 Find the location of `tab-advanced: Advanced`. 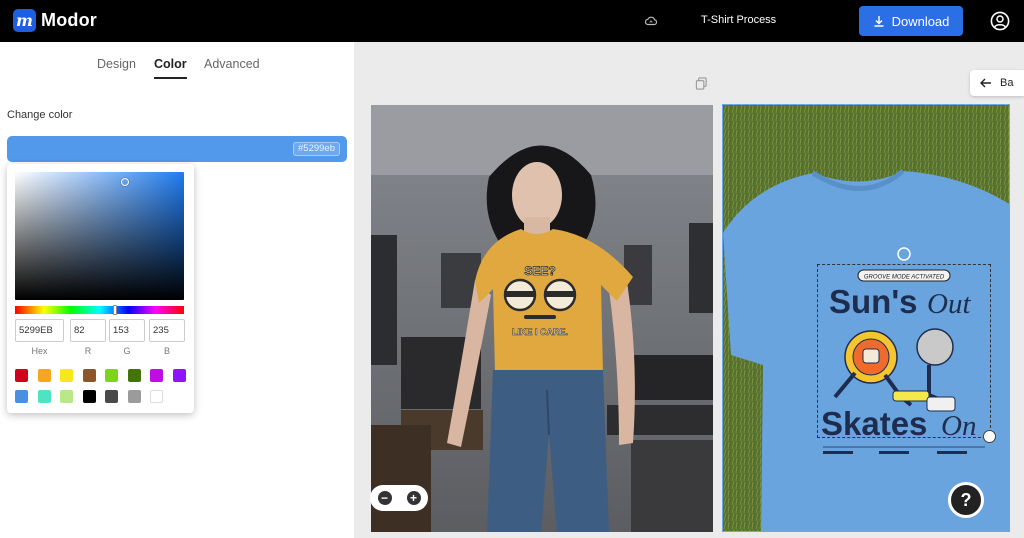

tab-advanced: Advanced is located at coordinates (232, 67).